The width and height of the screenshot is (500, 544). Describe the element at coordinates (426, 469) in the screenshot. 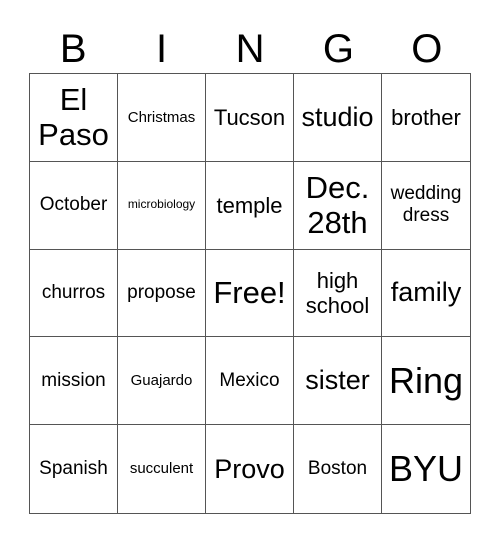

I see `bingo-cell: BYU` at that location.